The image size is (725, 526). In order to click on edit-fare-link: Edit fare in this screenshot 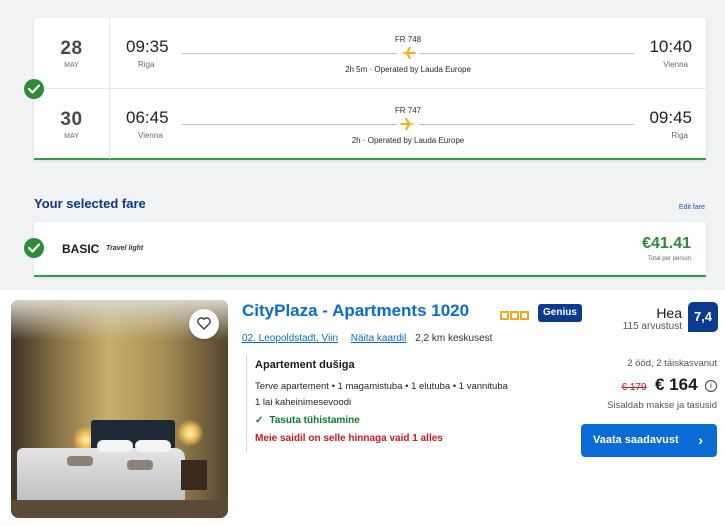, I will do `click(692, 207)`.